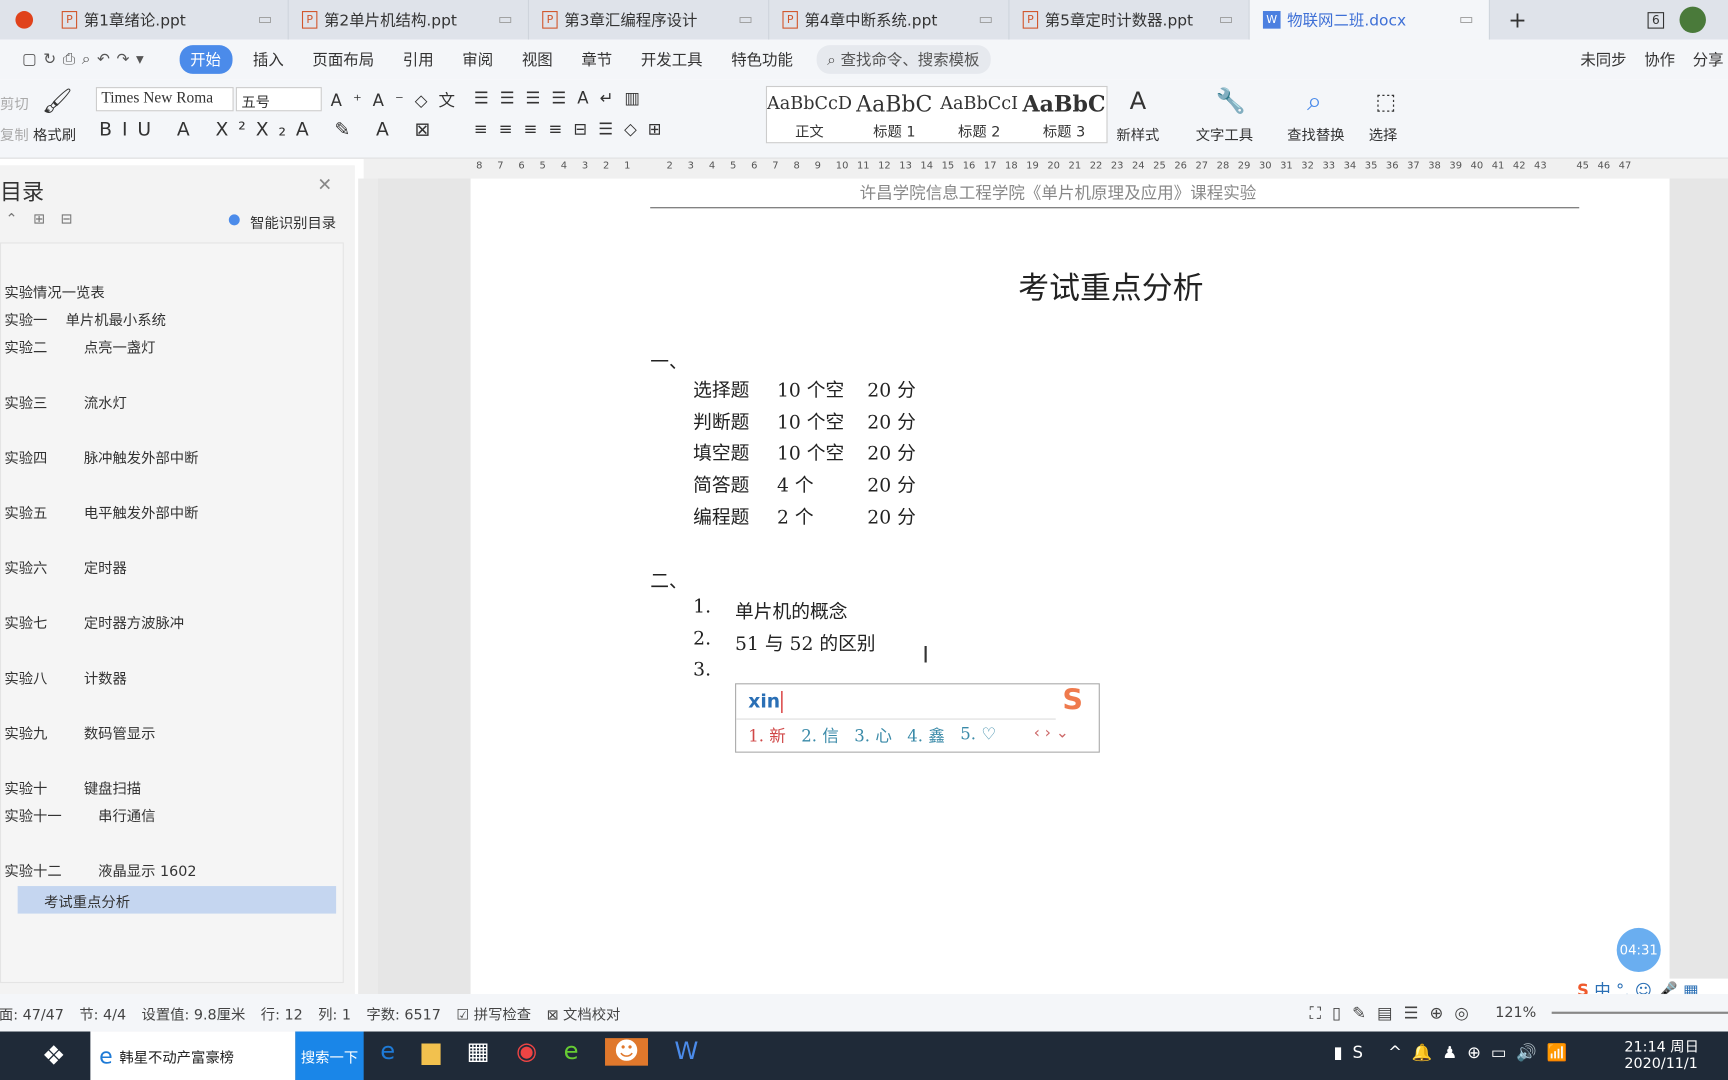 This screenshot has height=1080, width=1728. I want to click on avatar, so click(1692, 20).